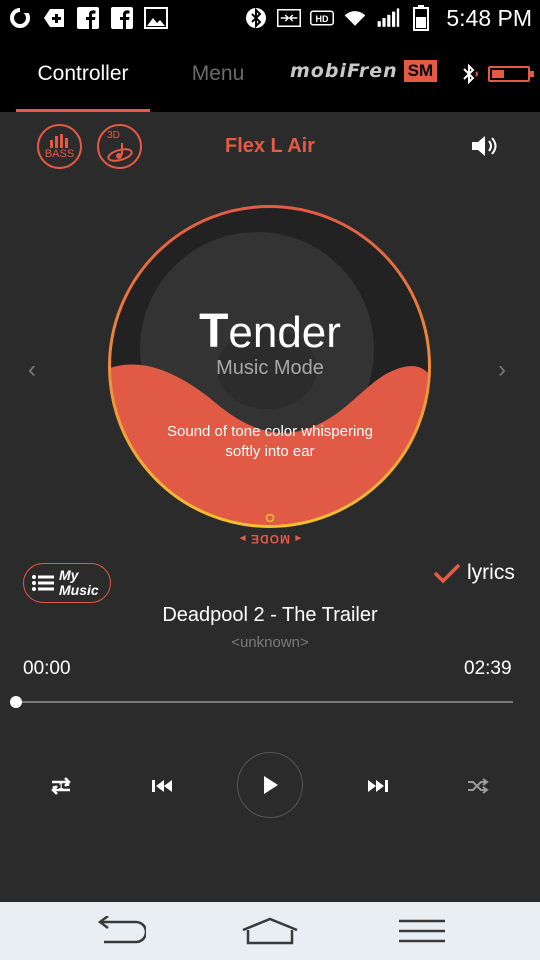 The width and height of the screenshot is (540, 960). What do you see at coordinates (119, 152) in the screenshot?
I see `music-note-orbit-icon` at bounding box center [119, 152].